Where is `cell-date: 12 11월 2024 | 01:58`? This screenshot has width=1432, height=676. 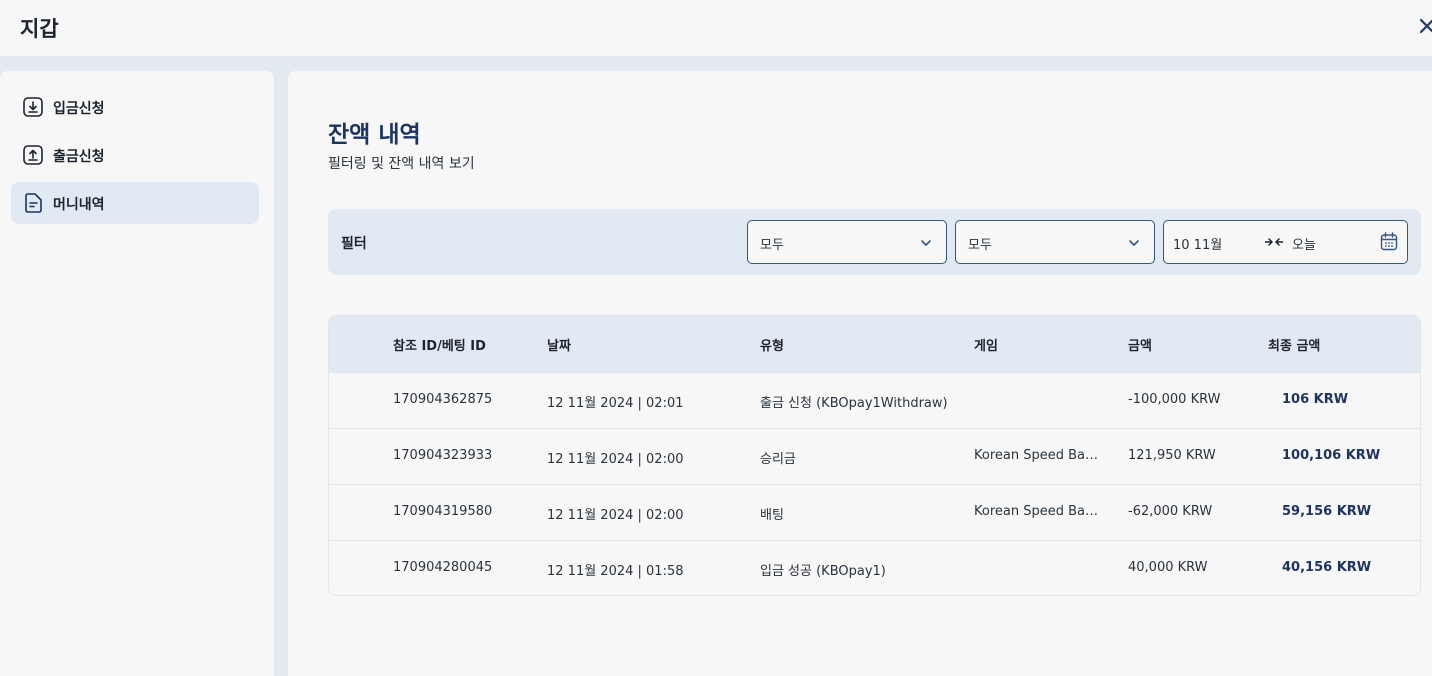 cell-date: 12 11월 2024 | 01:58 is located at coordinates (615, 571).